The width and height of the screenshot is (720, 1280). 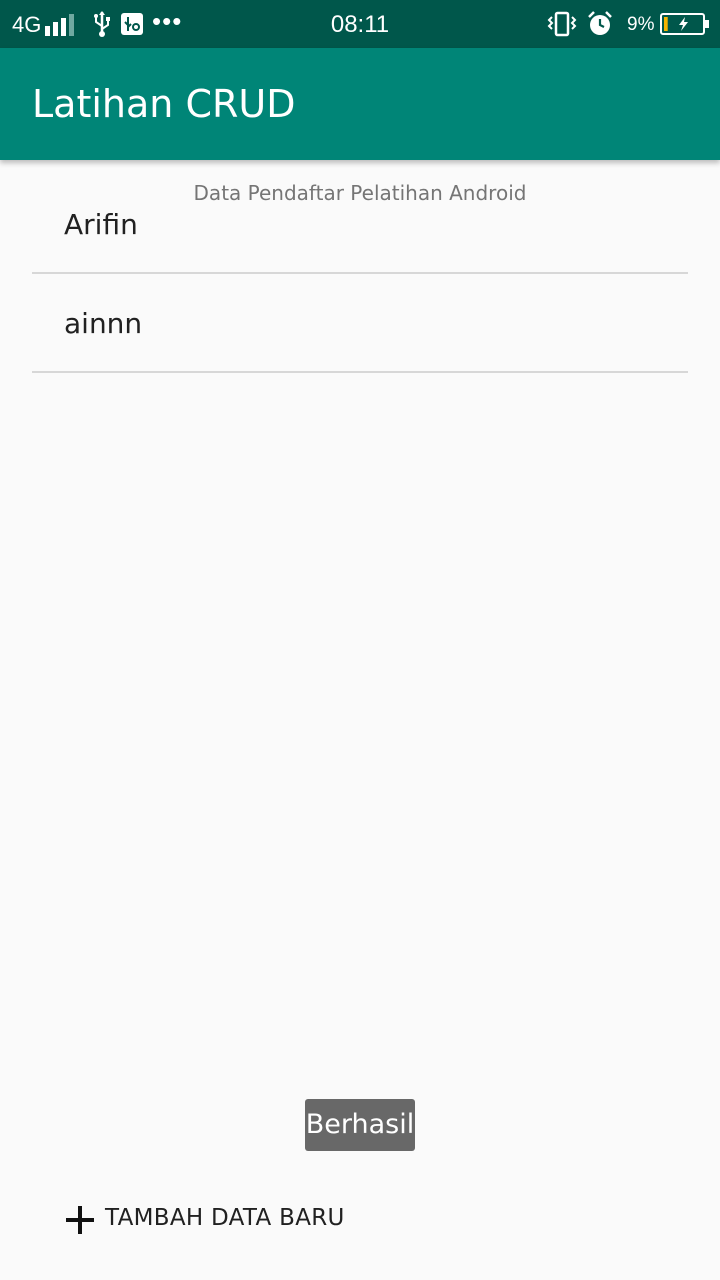 What do you see at coordinates (360, 323) in the screenshot?
I see `list-item: ainnn` at bounding box center [360, 323].